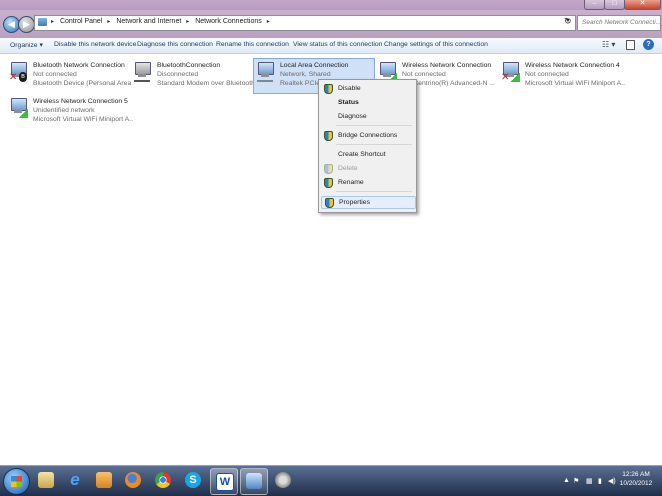 The image size is (662, 496). What do you see at coordinates (26, 45) in the screenshot?
I see `organize-menu: Organize ▾` at bounding box center [26, 45].